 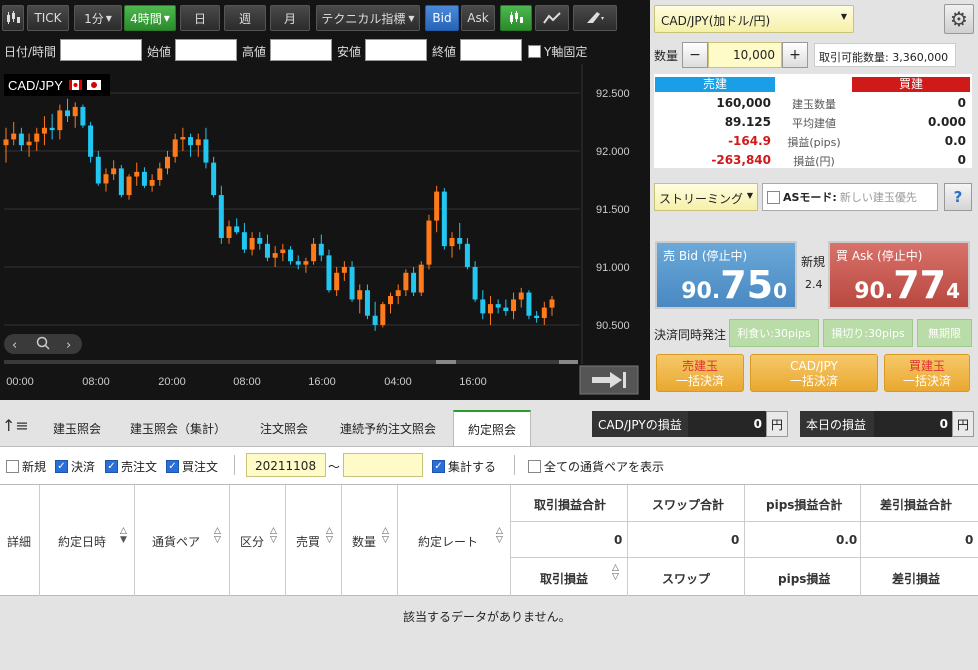 I want to click on col-kubun: 区分, so click(x=252, y=541).